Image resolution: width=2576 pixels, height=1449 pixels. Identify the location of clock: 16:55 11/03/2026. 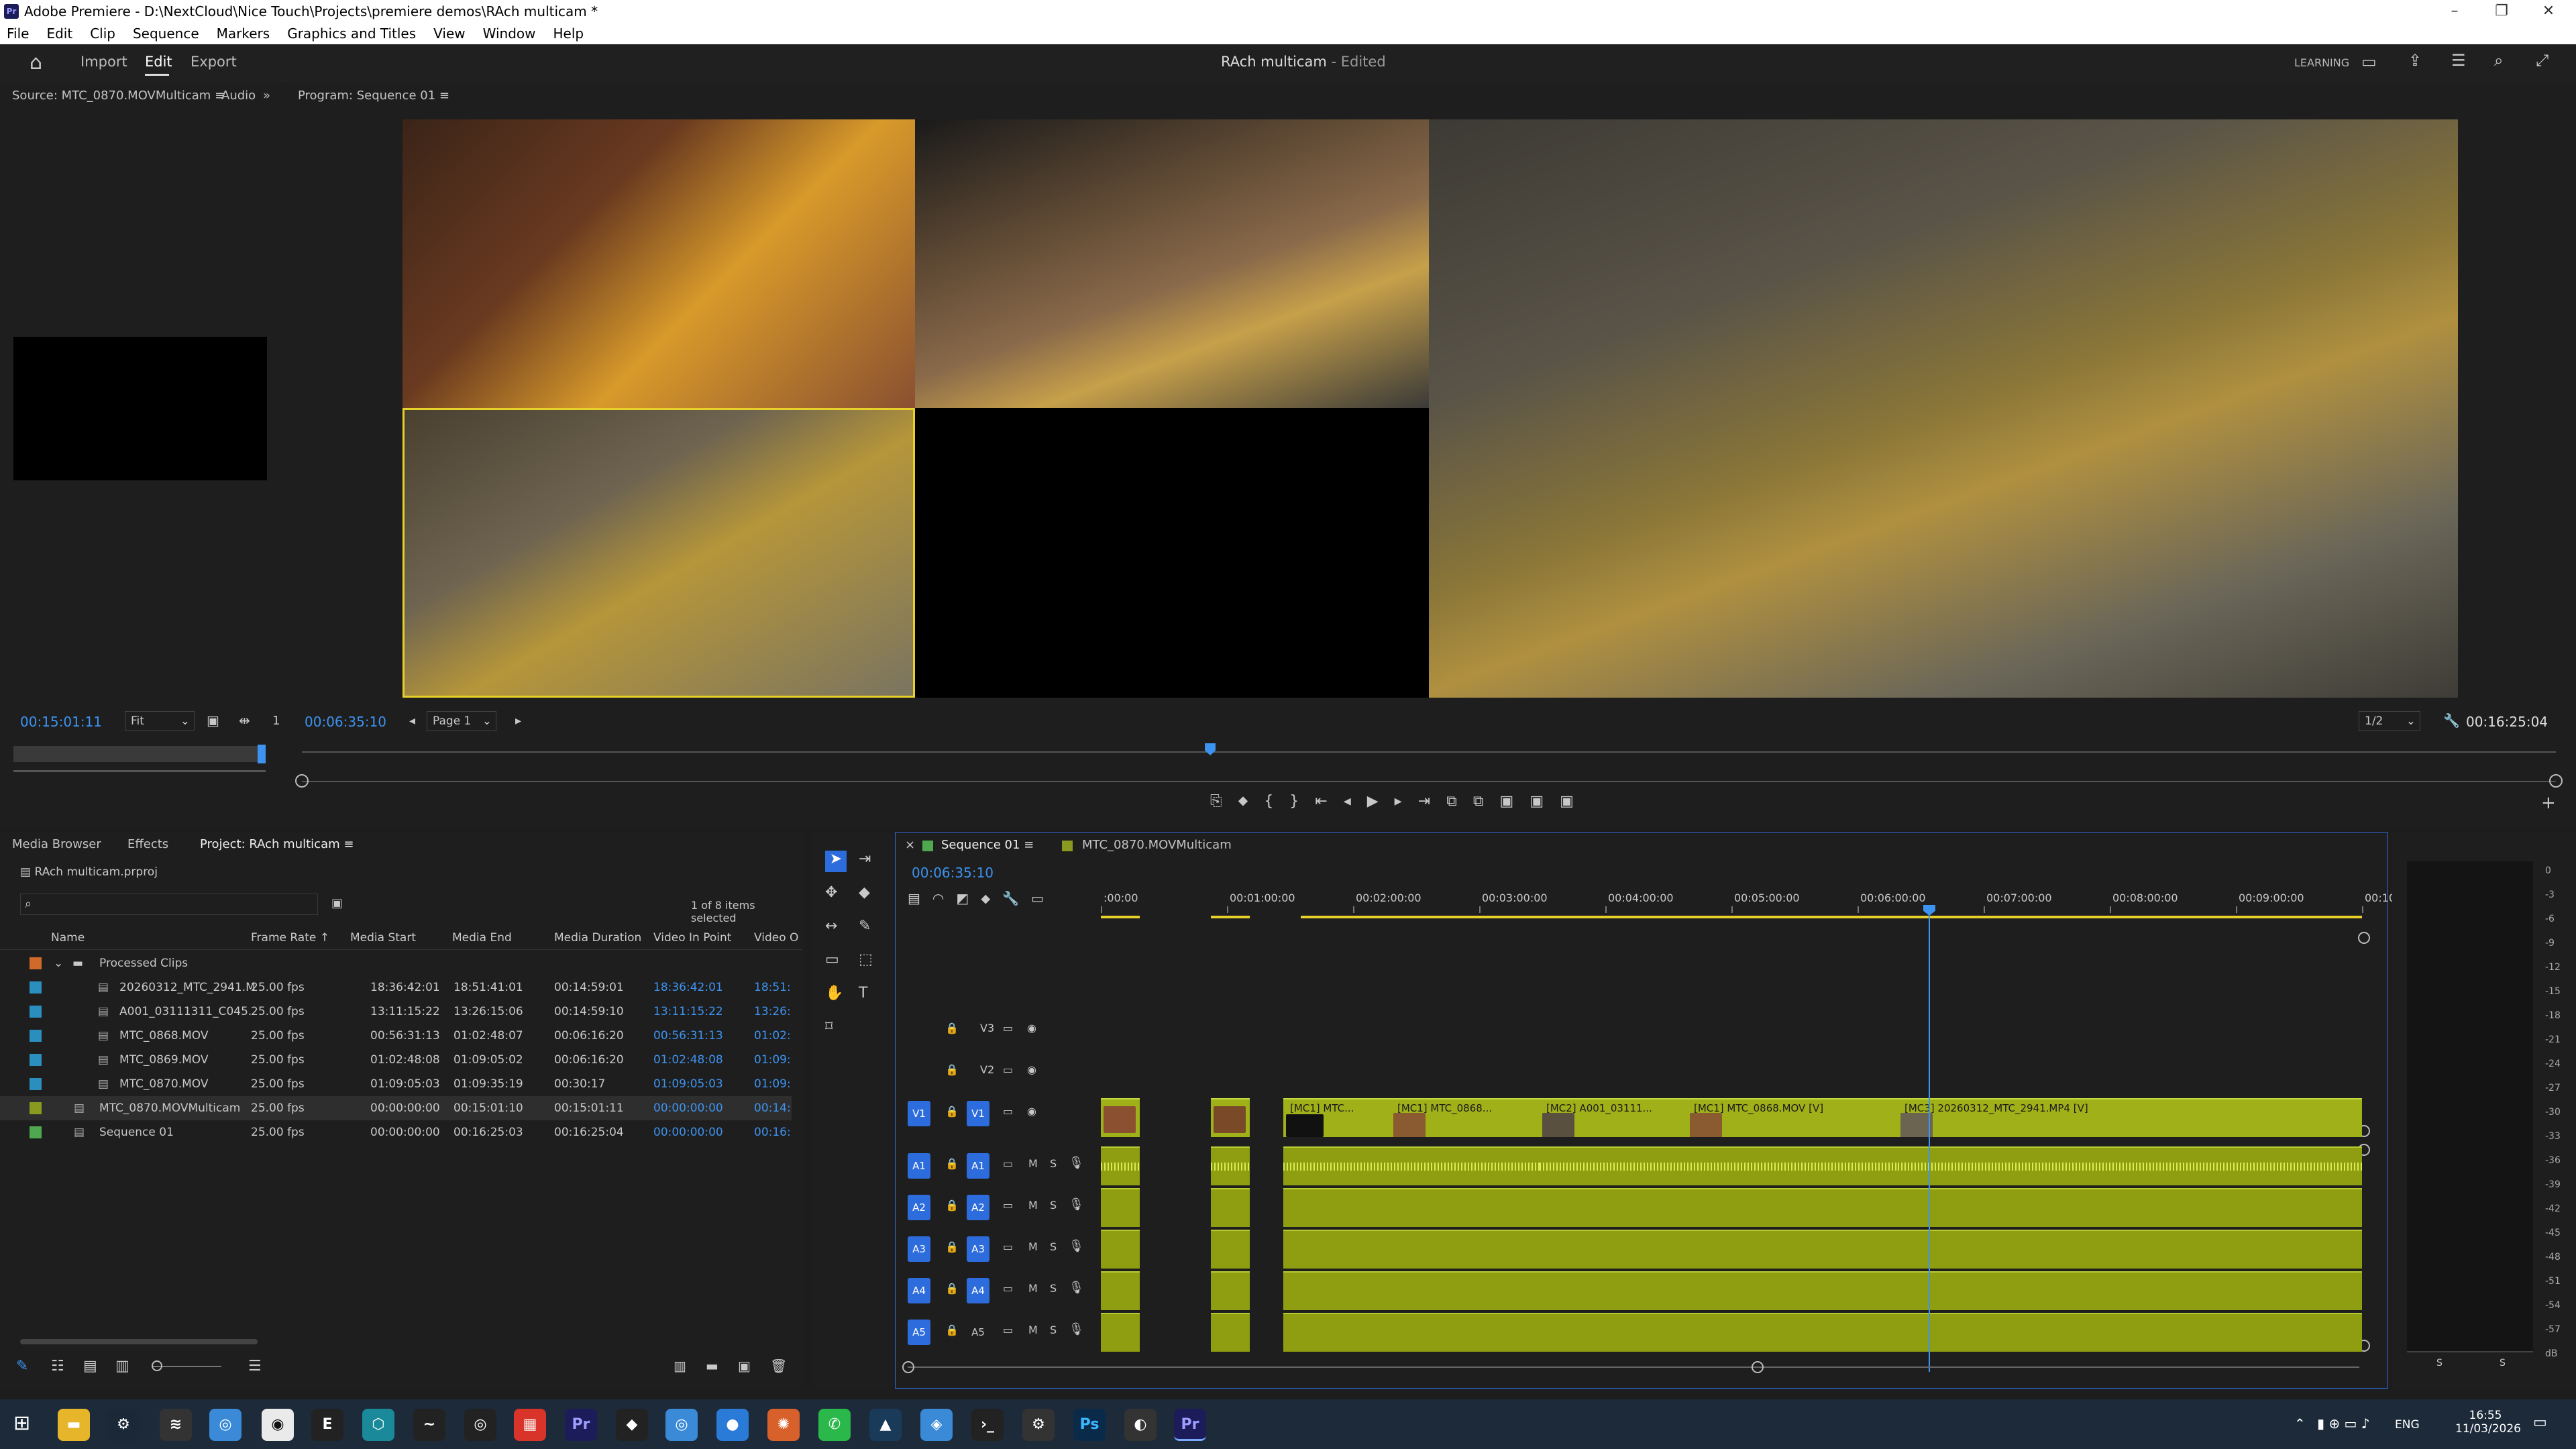
(2488, 1422).